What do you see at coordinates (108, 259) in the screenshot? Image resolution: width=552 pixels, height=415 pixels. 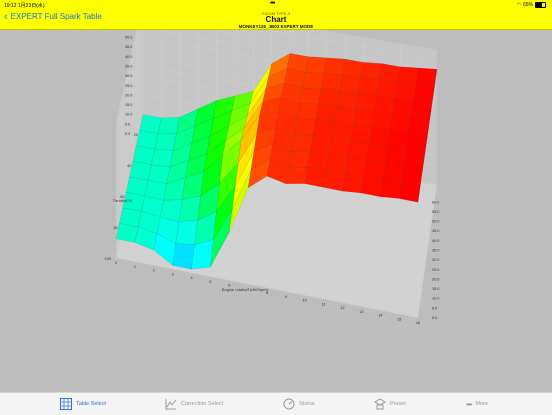 I see `y-tick-label: 100` at bounding box center [108, 259].